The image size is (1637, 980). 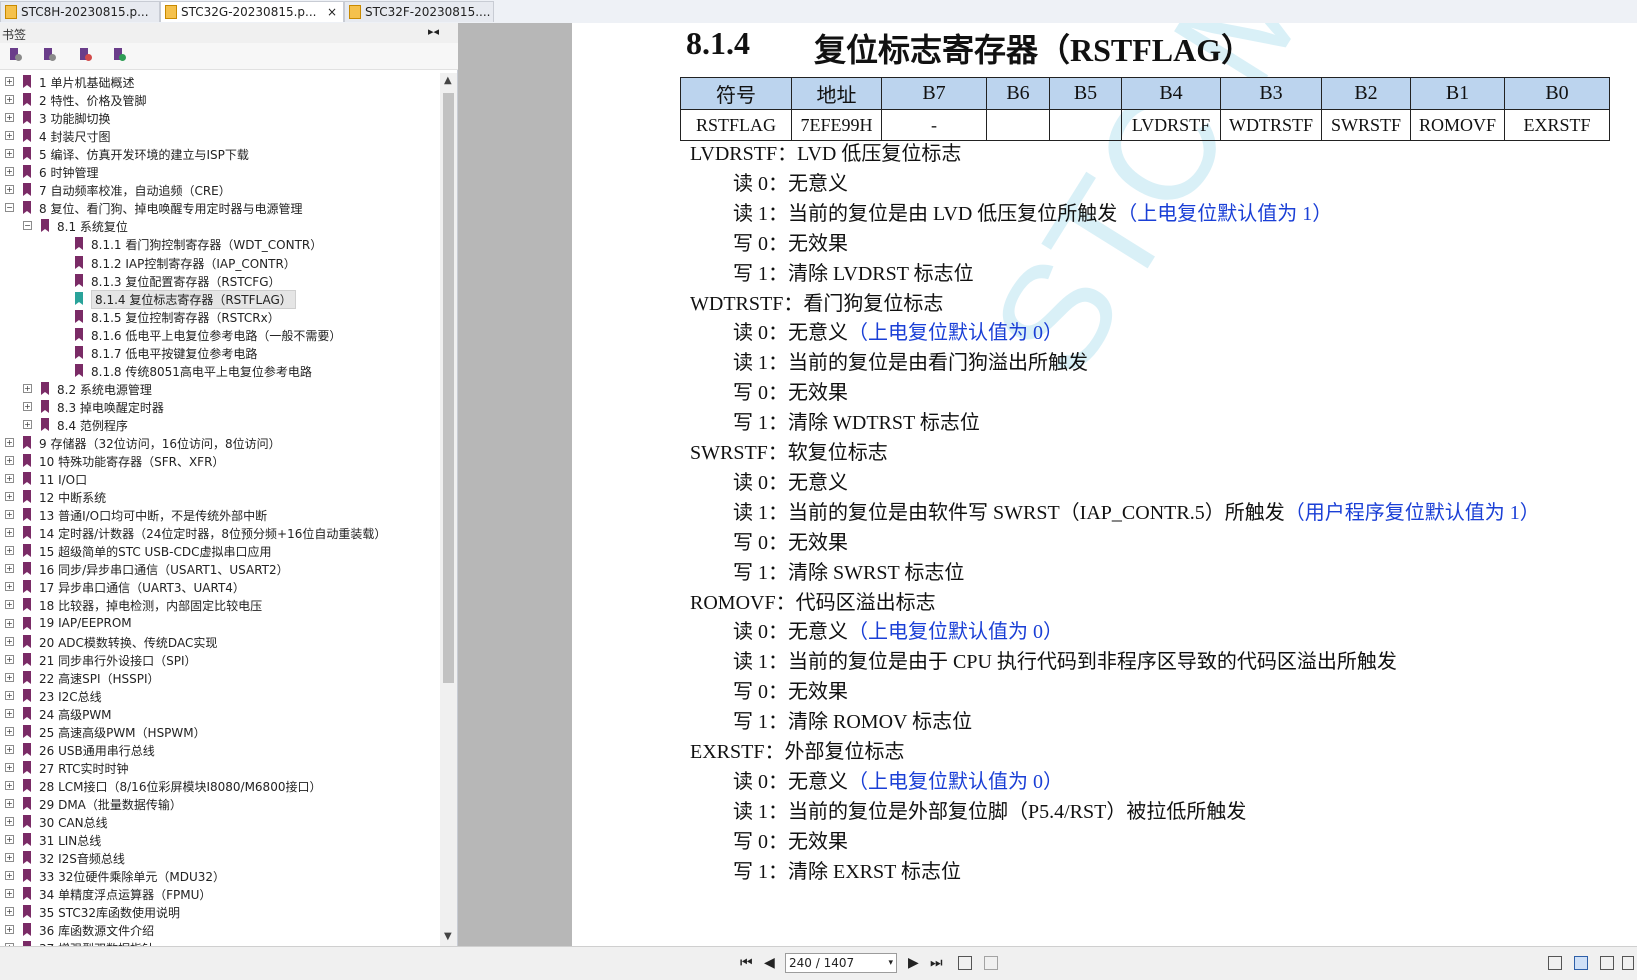 I want to click on tab-stc32g: STC32G-20230815.p... ×, so click(x=252, y=11).